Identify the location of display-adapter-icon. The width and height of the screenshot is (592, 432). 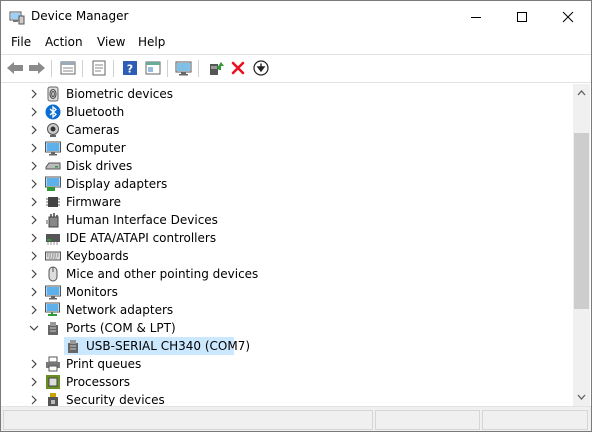
(53, 183).